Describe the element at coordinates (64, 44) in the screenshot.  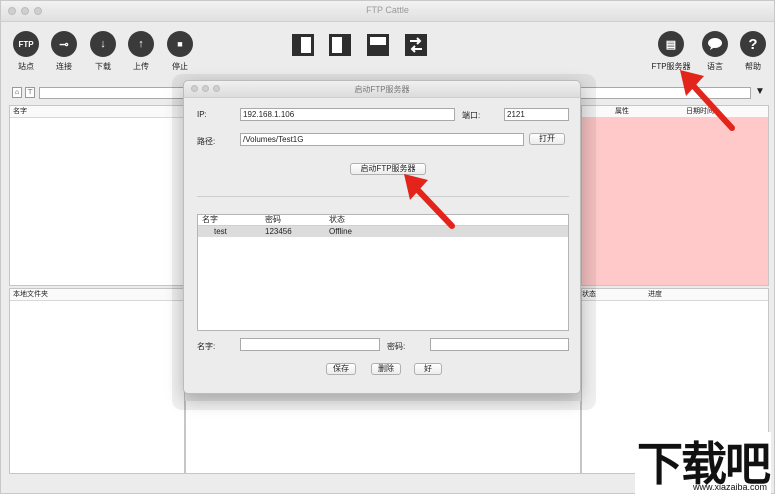
I see `key-icon: ⊸` at that location.